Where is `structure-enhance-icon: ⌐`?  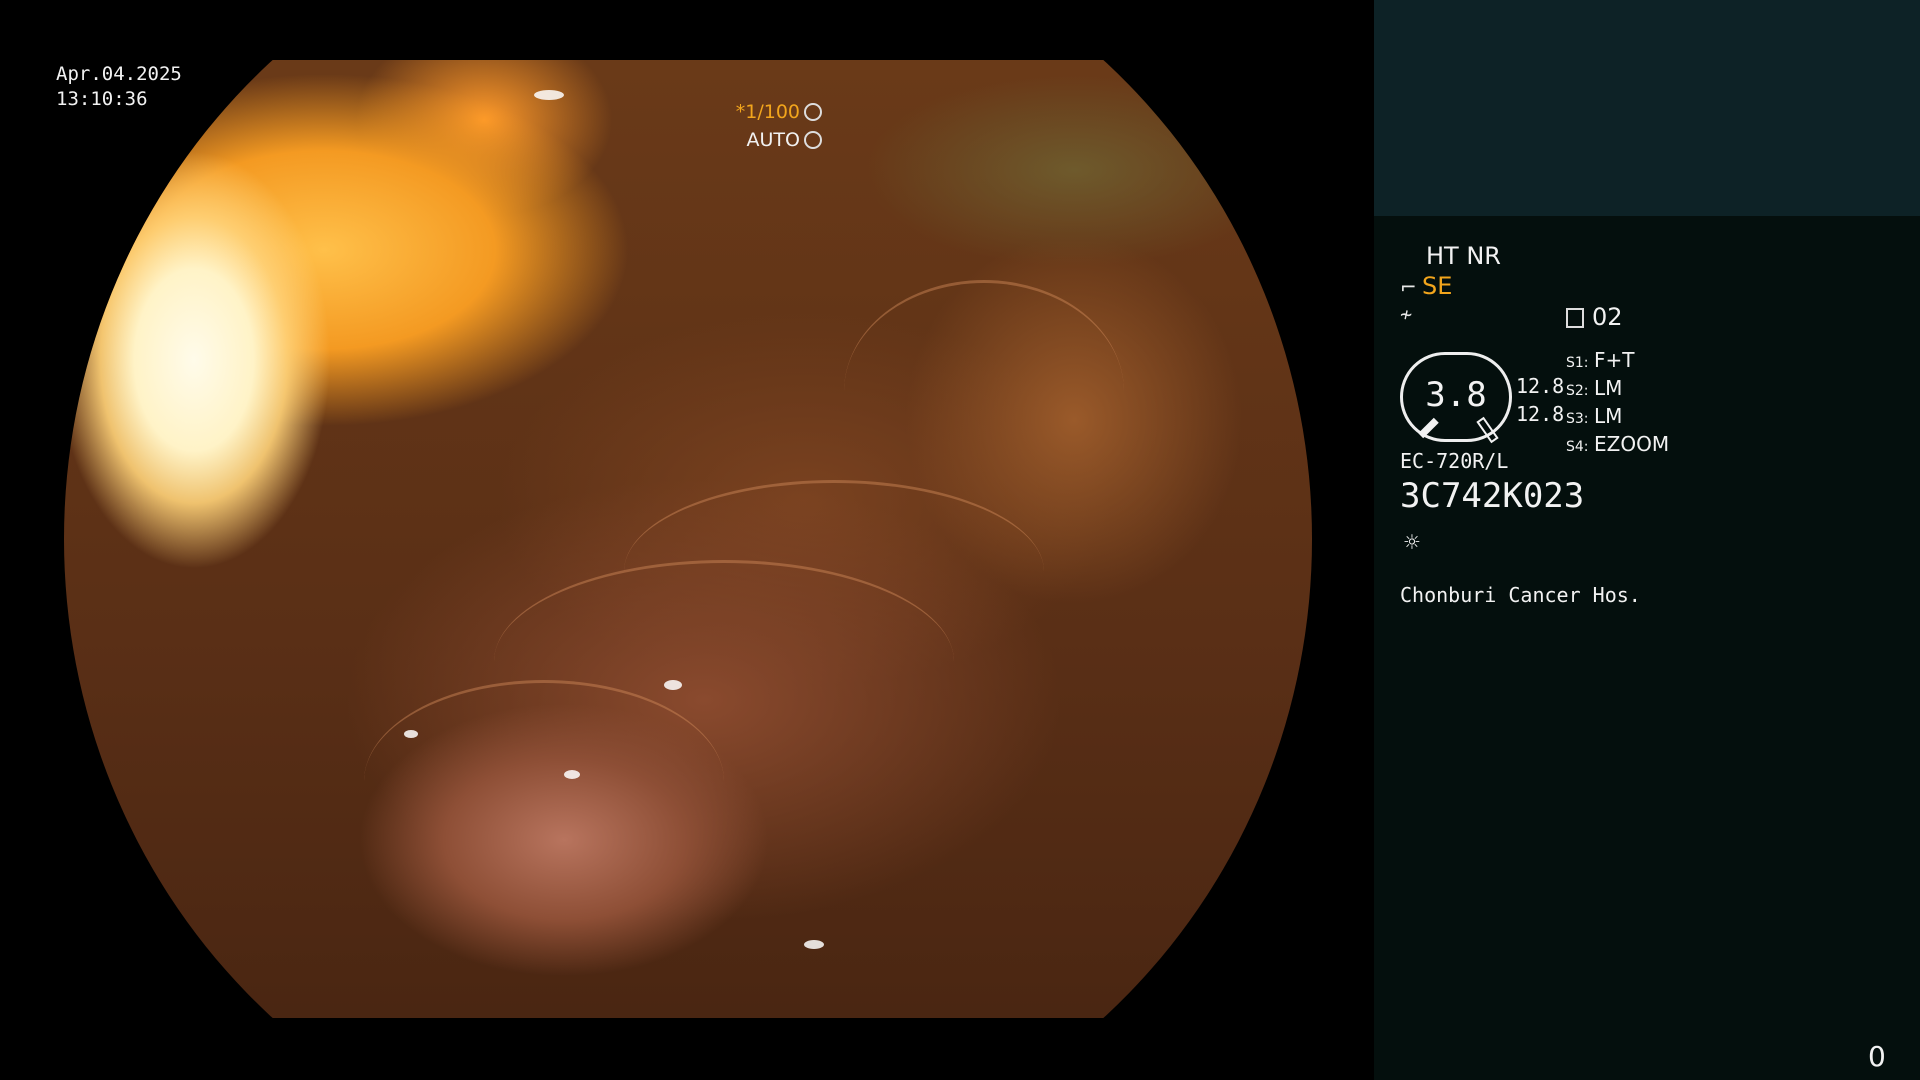
structure-enhance-icon: ⌐ is located at coordinates (1408, 287).